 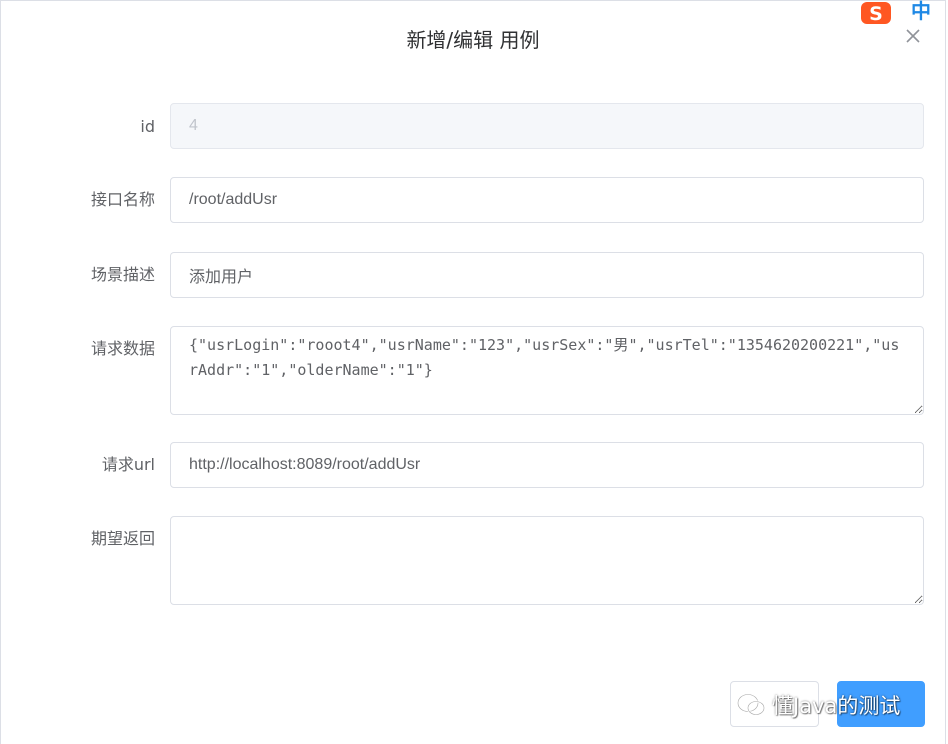 I want to click on id-label: id, so click(x=147, y=126).